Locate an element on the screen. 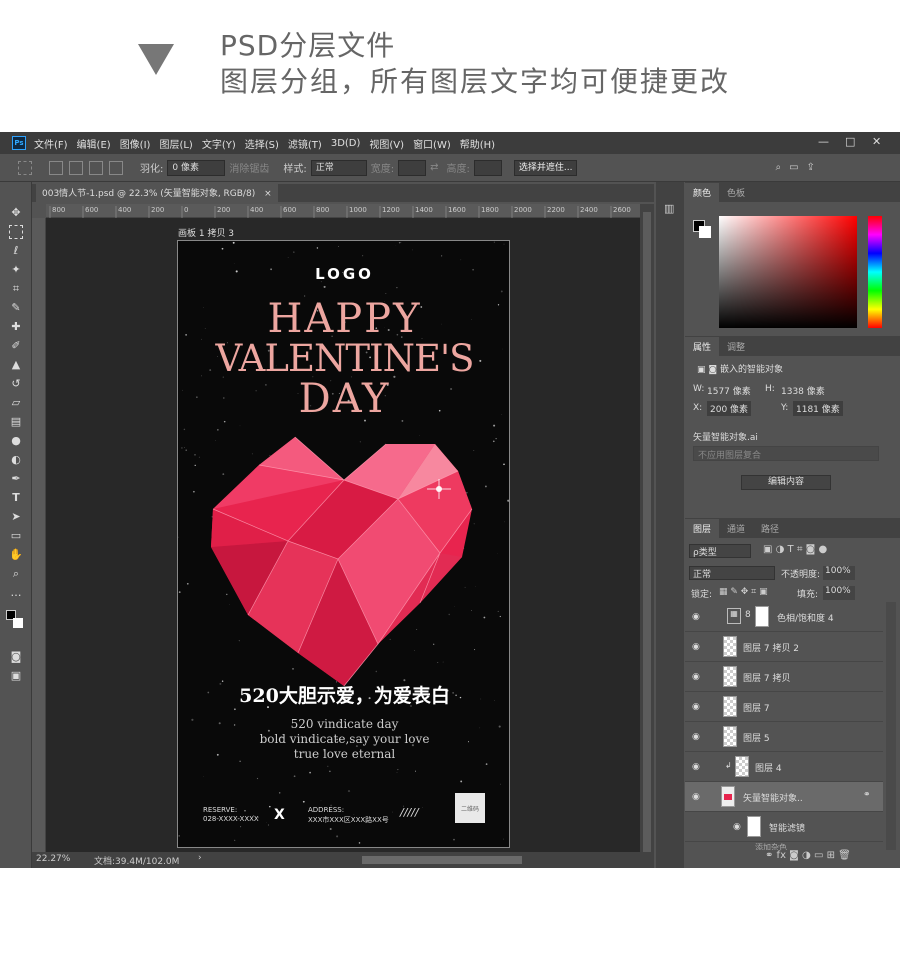 The height and width of the screenshot is (974, 900). zoom-level: 22.27% is located at coordinates (53, 859).